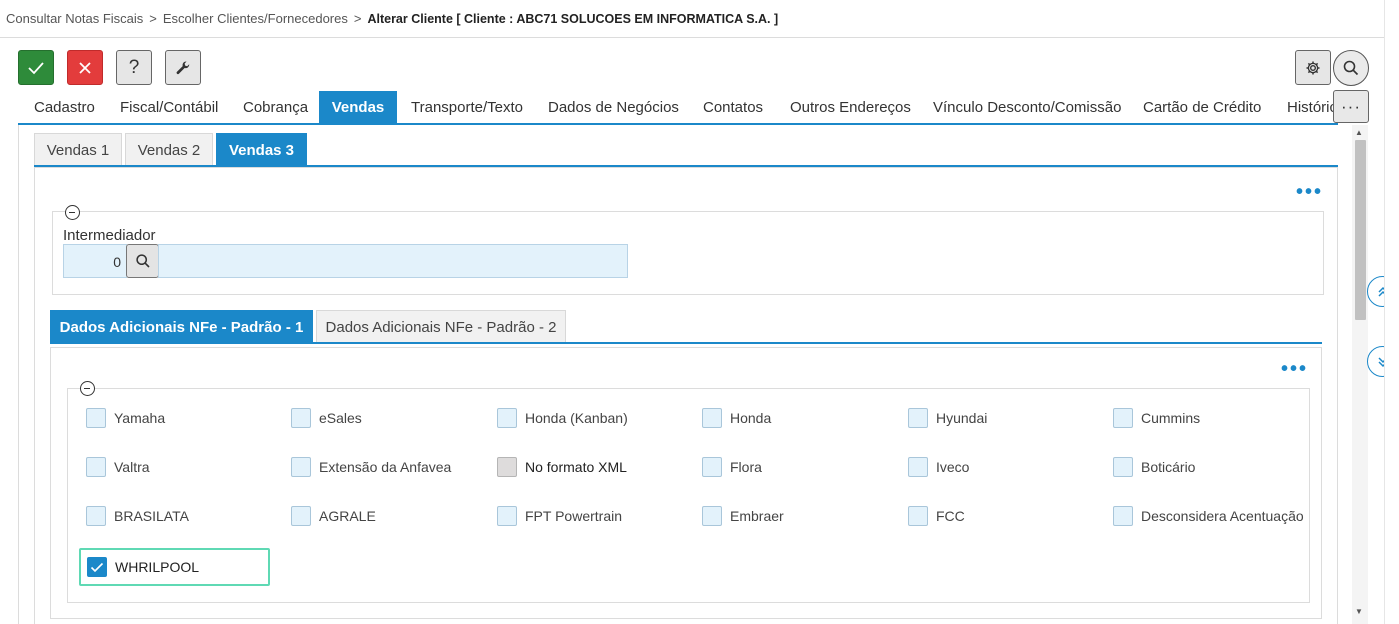 The width and height of the screenshot is (1399, 624). I want to click on scroll-down-arrow-icon: ▼, so click(1359, 611).